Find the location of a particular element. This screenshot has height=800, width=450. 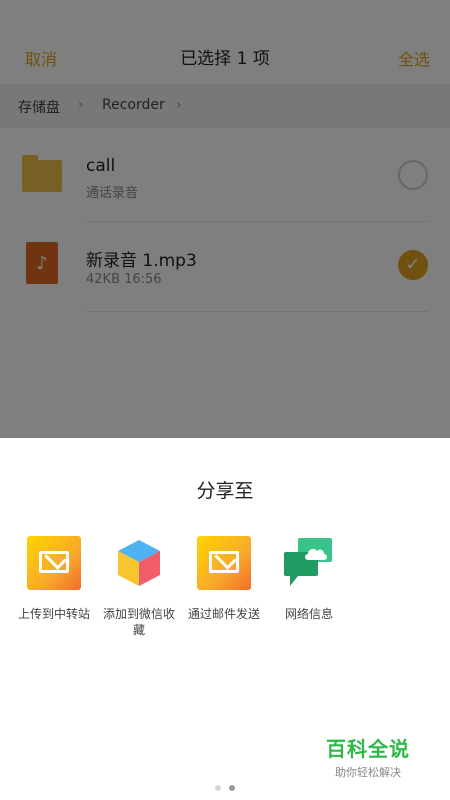

page-dot-active is located at coordinates (232, 788).